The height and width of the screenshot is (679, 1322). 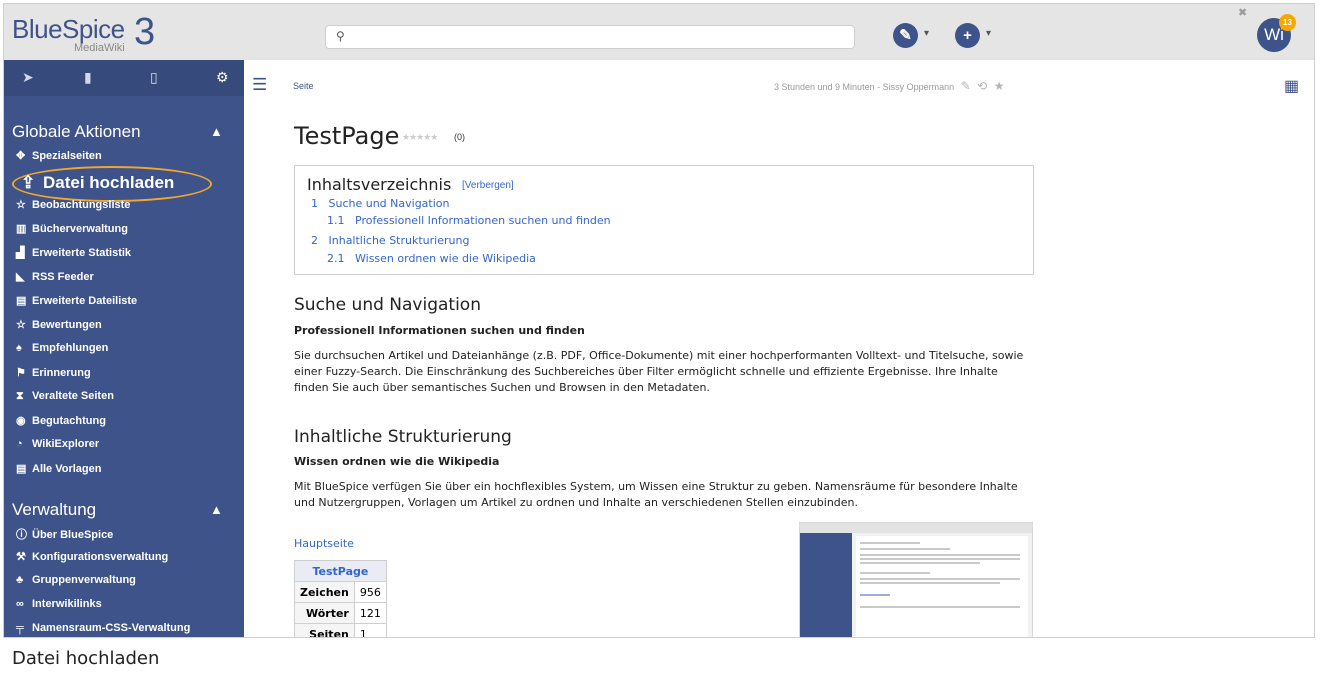 I want to click on edit-menu-button: ✎, so click(x=905, y=35).